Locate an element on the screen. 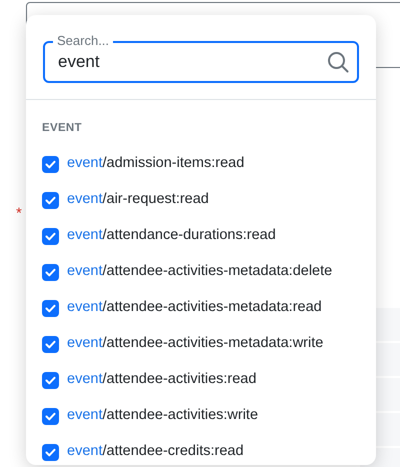 Image resolution: width=400 pixels, height=467 pixels. permission-label: event/attendee-activities:write is located at coordinates (162, 416).